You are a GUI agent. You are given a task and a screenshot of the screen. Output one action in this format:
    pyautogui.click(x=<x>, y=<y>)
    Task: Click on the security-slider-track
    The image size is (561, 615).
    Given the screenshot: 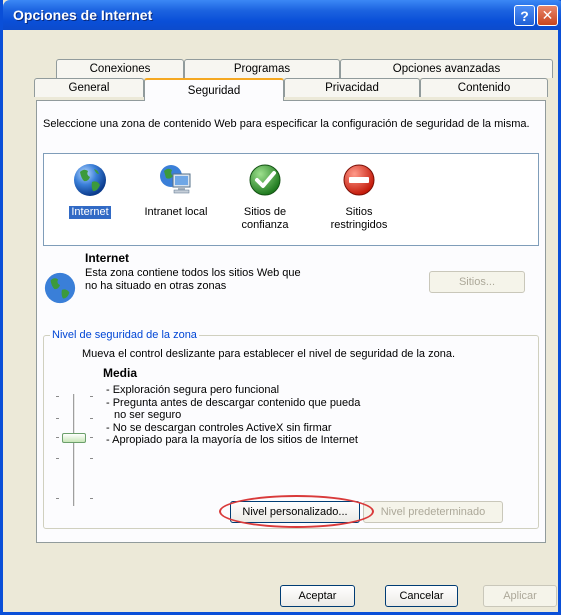 What is the action you would take?
    pyautogui.click(x=74, y=450)
    